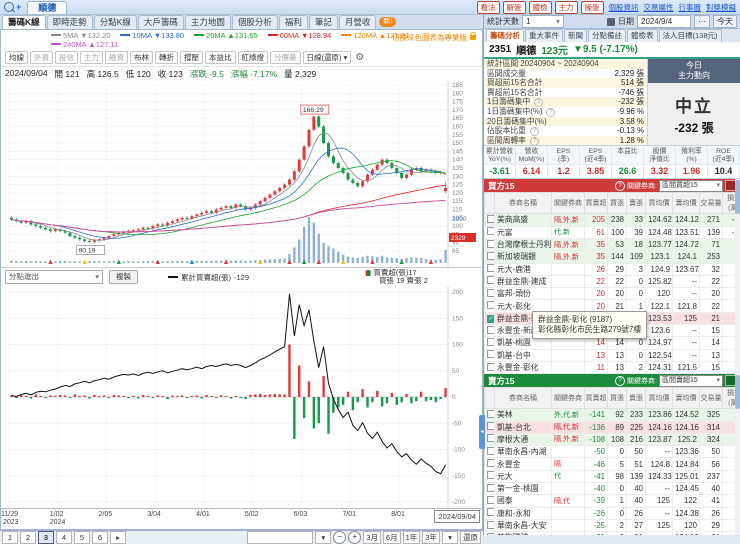 The width and height of the screenshot is (740, 544). Describe the element at coordinates (392, 537) in the screenshot. I see `range-button: 6月` at that location.